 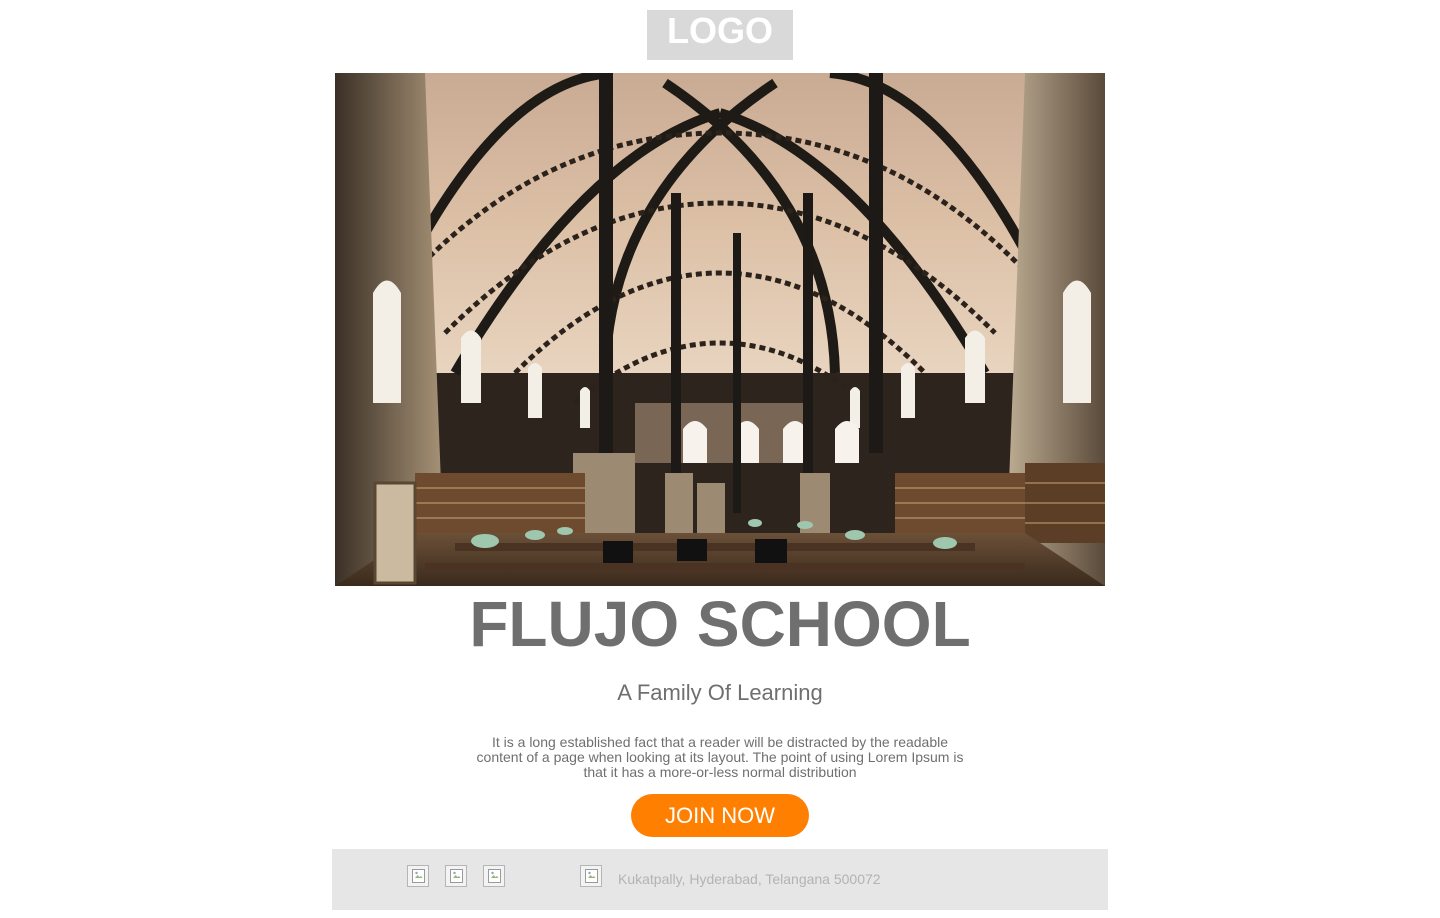 What do you see at coordinates (720, 35) in the screenshot?
I see `logo: LOGO` at bounding box center [720, 35].